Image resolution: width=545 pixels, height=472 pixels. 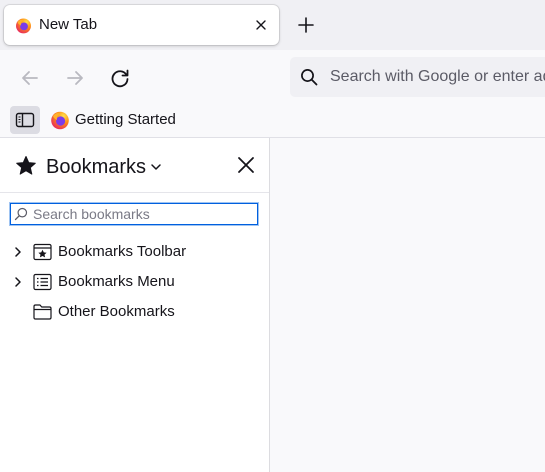 I want to click on star-icon, so click(x=26, y=165).